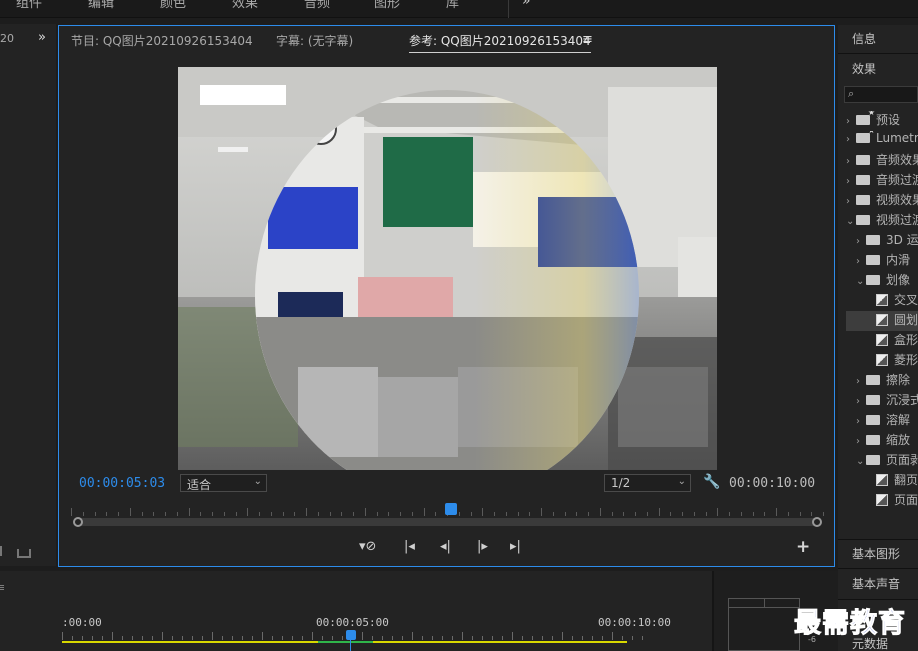 The width and height of the screenshot is (918, 651). What do you see at coordinates (876, 583) in the screenshot?
I see `tab-essential-sound: 基本声音` at bounding box center [876, 583].